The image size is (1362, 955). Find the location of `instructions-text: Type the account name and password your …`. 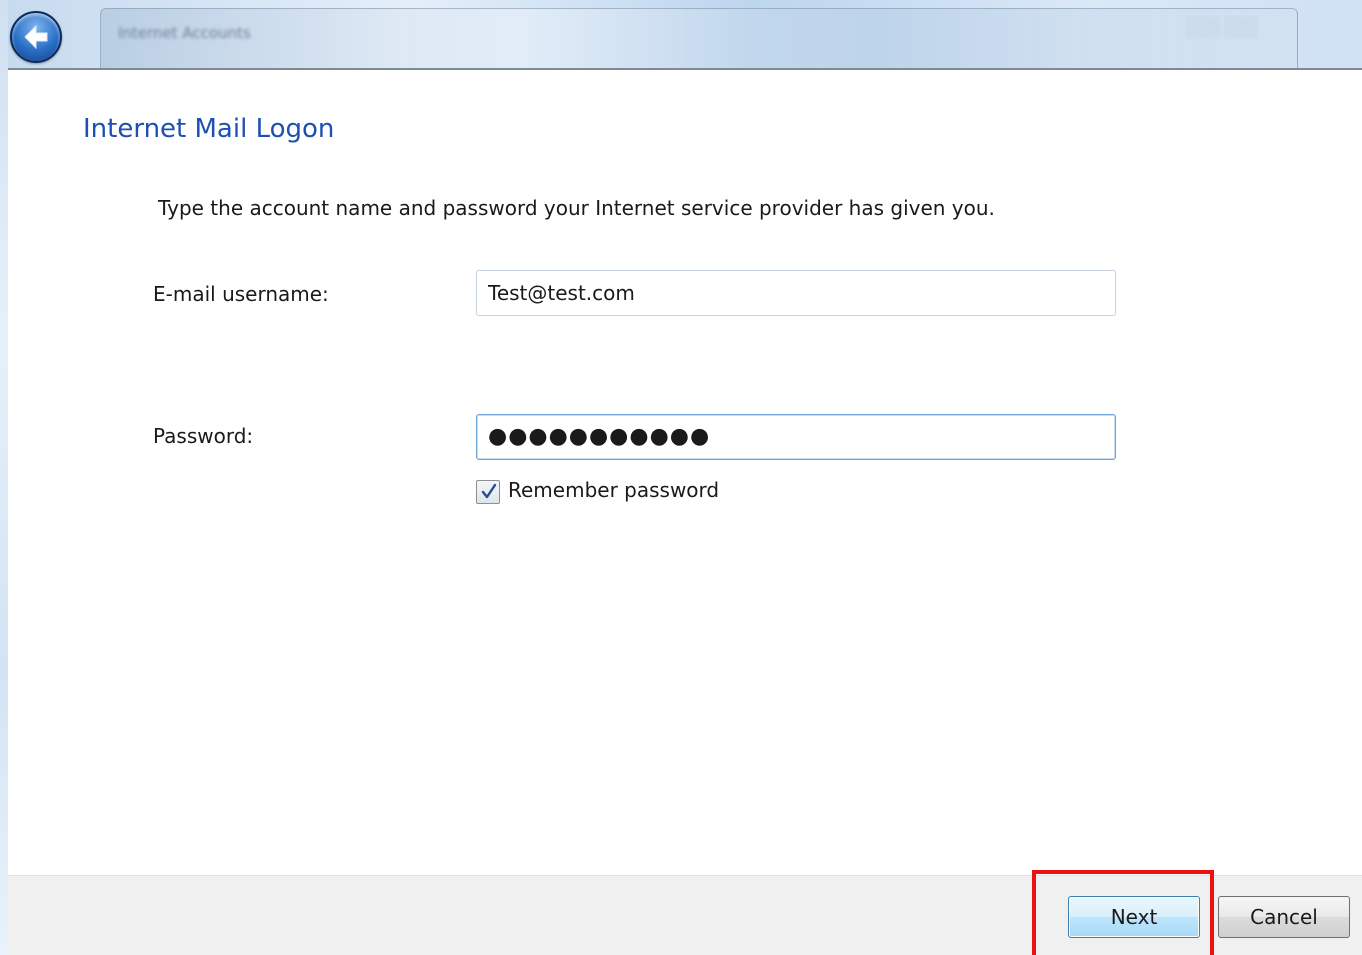

instructions-text: Type the account name and password your … is located at coordinates (576, 208).